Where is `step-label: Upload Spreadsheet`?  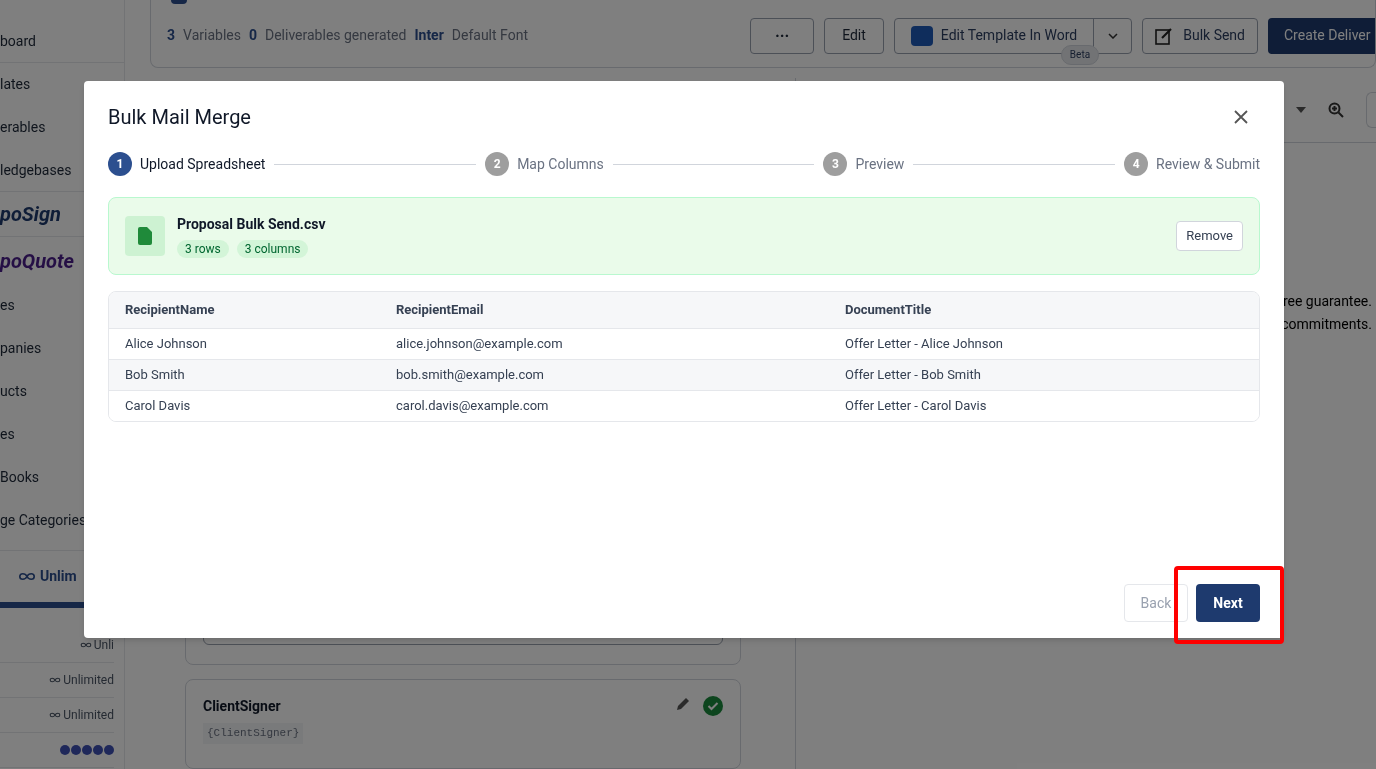
step-label: Upload Spreadsheet is located at coordinates (203, 164).